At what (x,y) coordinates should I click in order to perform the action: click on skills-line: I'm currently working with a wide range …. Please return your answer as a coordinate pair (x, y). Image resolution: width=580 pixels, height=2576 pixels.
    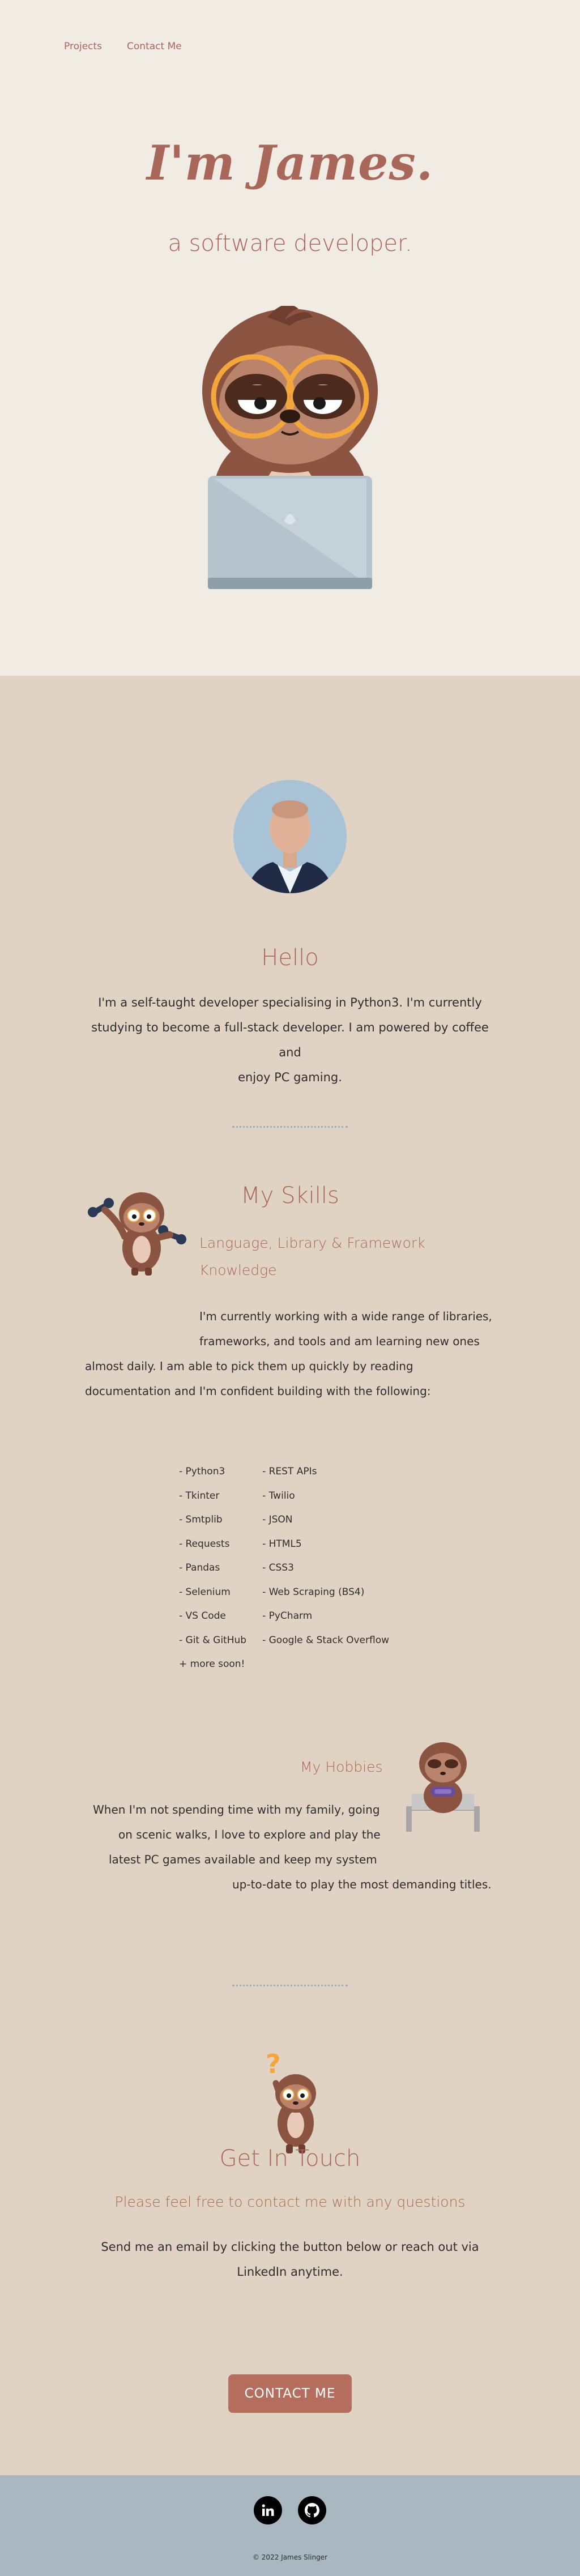
    Looking at the image, I should click on (345, 1316).